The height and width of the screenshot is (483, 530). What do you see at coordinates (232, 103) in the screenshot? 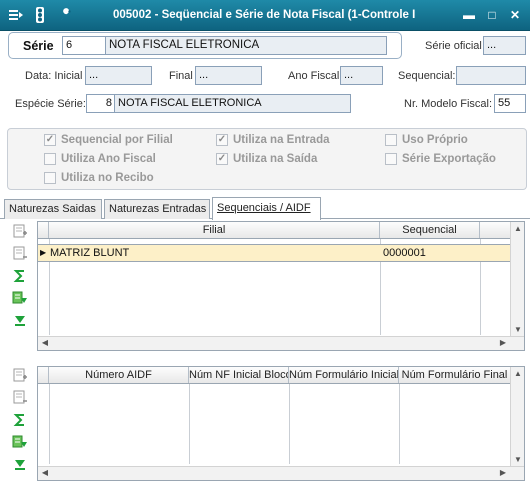
I see `especie-description-field: NOTA FISCAL ELETRONICA` at bounding box center [232, 103].